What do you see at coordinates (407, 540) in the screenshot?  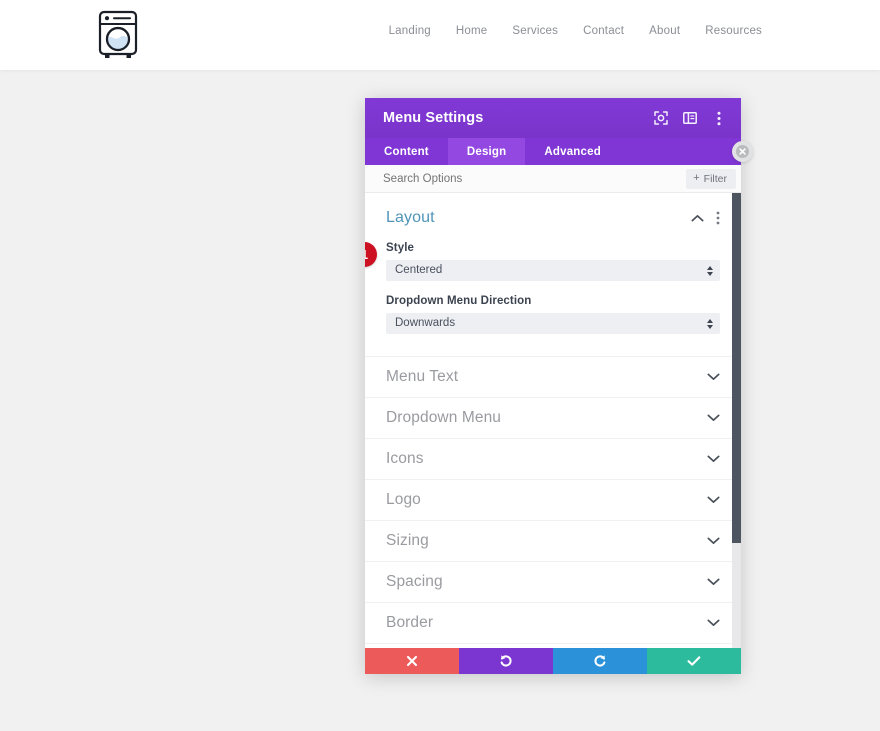 I see `list-item-label: Sizing` at bounding box center [407, 540].